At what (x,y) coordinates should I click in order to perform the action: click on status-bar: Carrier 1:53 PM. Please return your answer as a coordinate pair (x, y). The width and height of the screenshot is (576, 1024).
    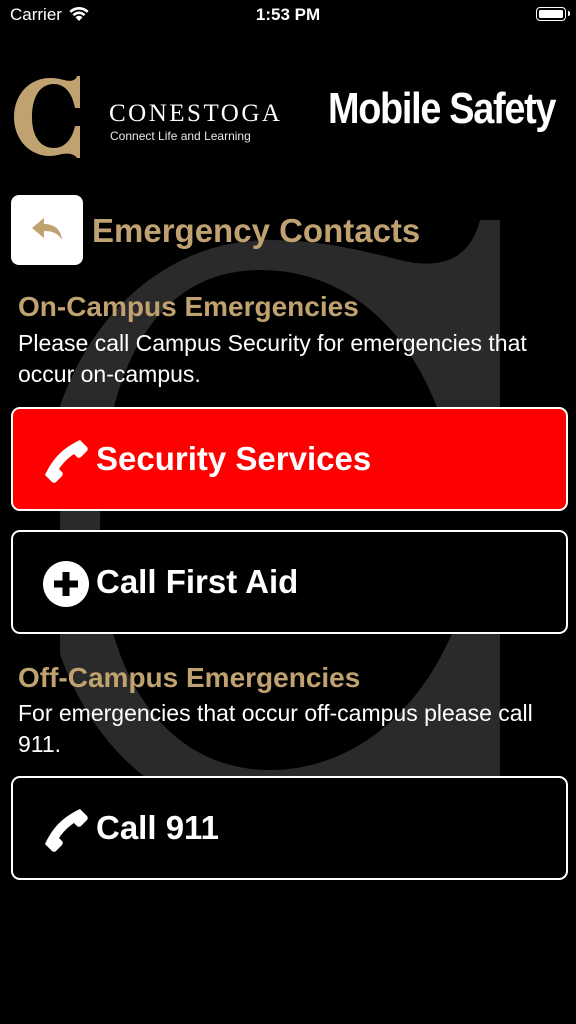
    Looking at the image, I should click on (288, 16).